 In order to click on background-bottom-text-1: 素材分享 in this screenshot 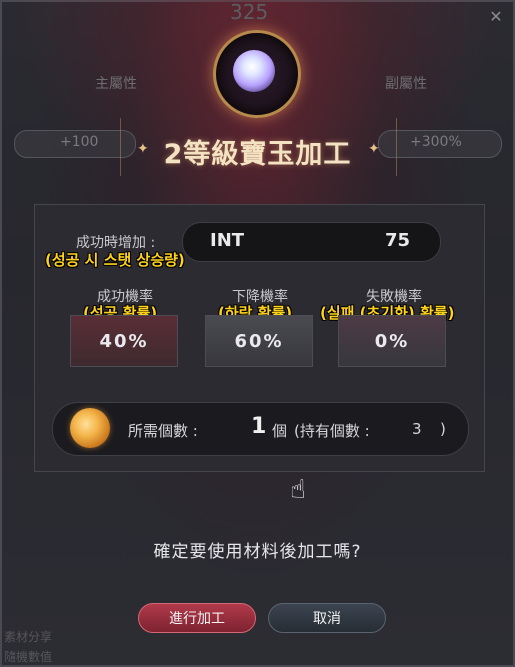, I will do `click(28, 637)`.